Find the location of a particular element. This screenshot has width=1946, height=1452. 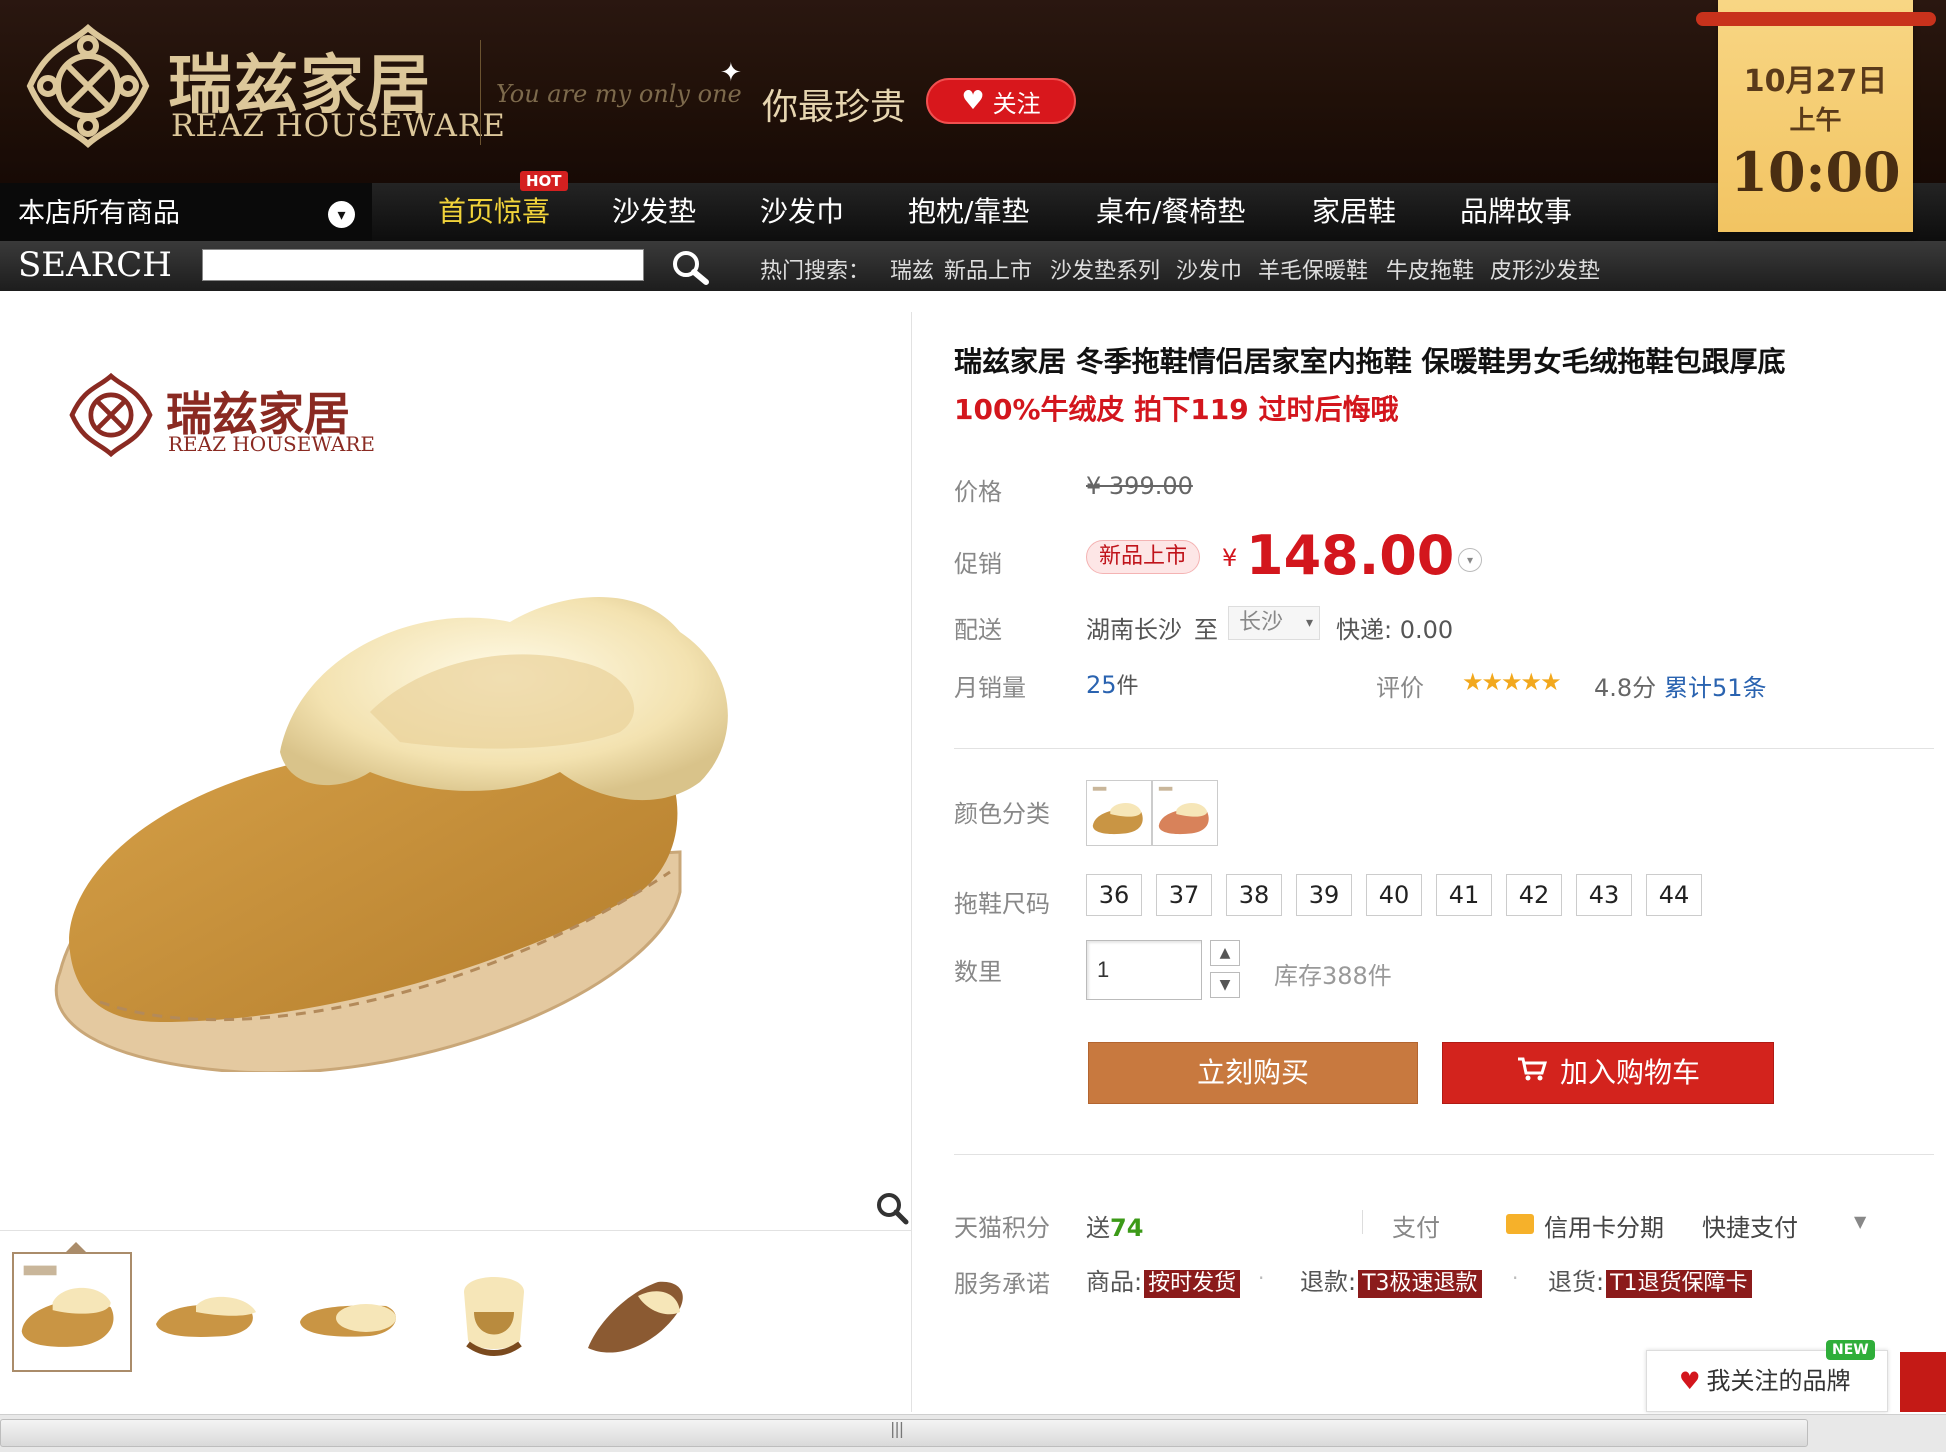

rating-label: 评价 is located at coordinates (1400, 688).